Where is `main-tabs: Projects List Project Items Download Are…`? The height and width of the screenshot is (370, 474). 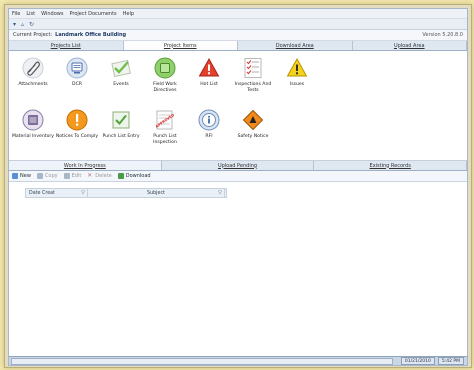 main-tabs: Projects List Project Items Download Are… is located at coordinates (238, 46).